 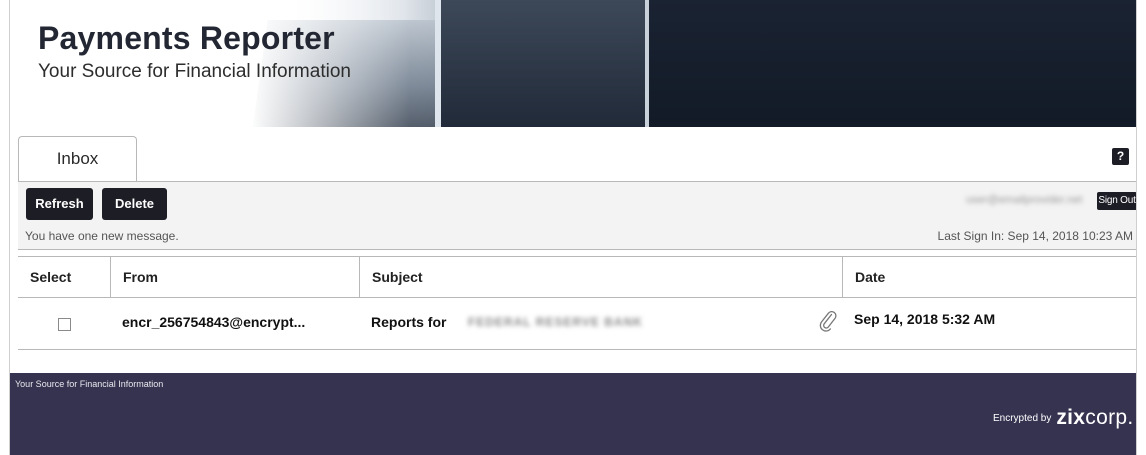 What do you see at coordinates (1095, 417) in the screenshot?
I see `zixcorp-logo: zixcorp.` at bounding box center [1095, 417].